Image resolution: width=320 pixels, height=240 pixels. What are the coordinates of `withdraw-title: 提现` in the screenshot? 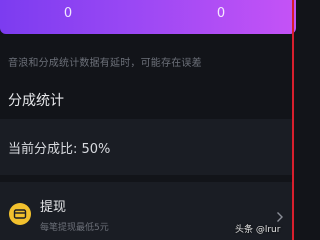 It's located at (53, 207).